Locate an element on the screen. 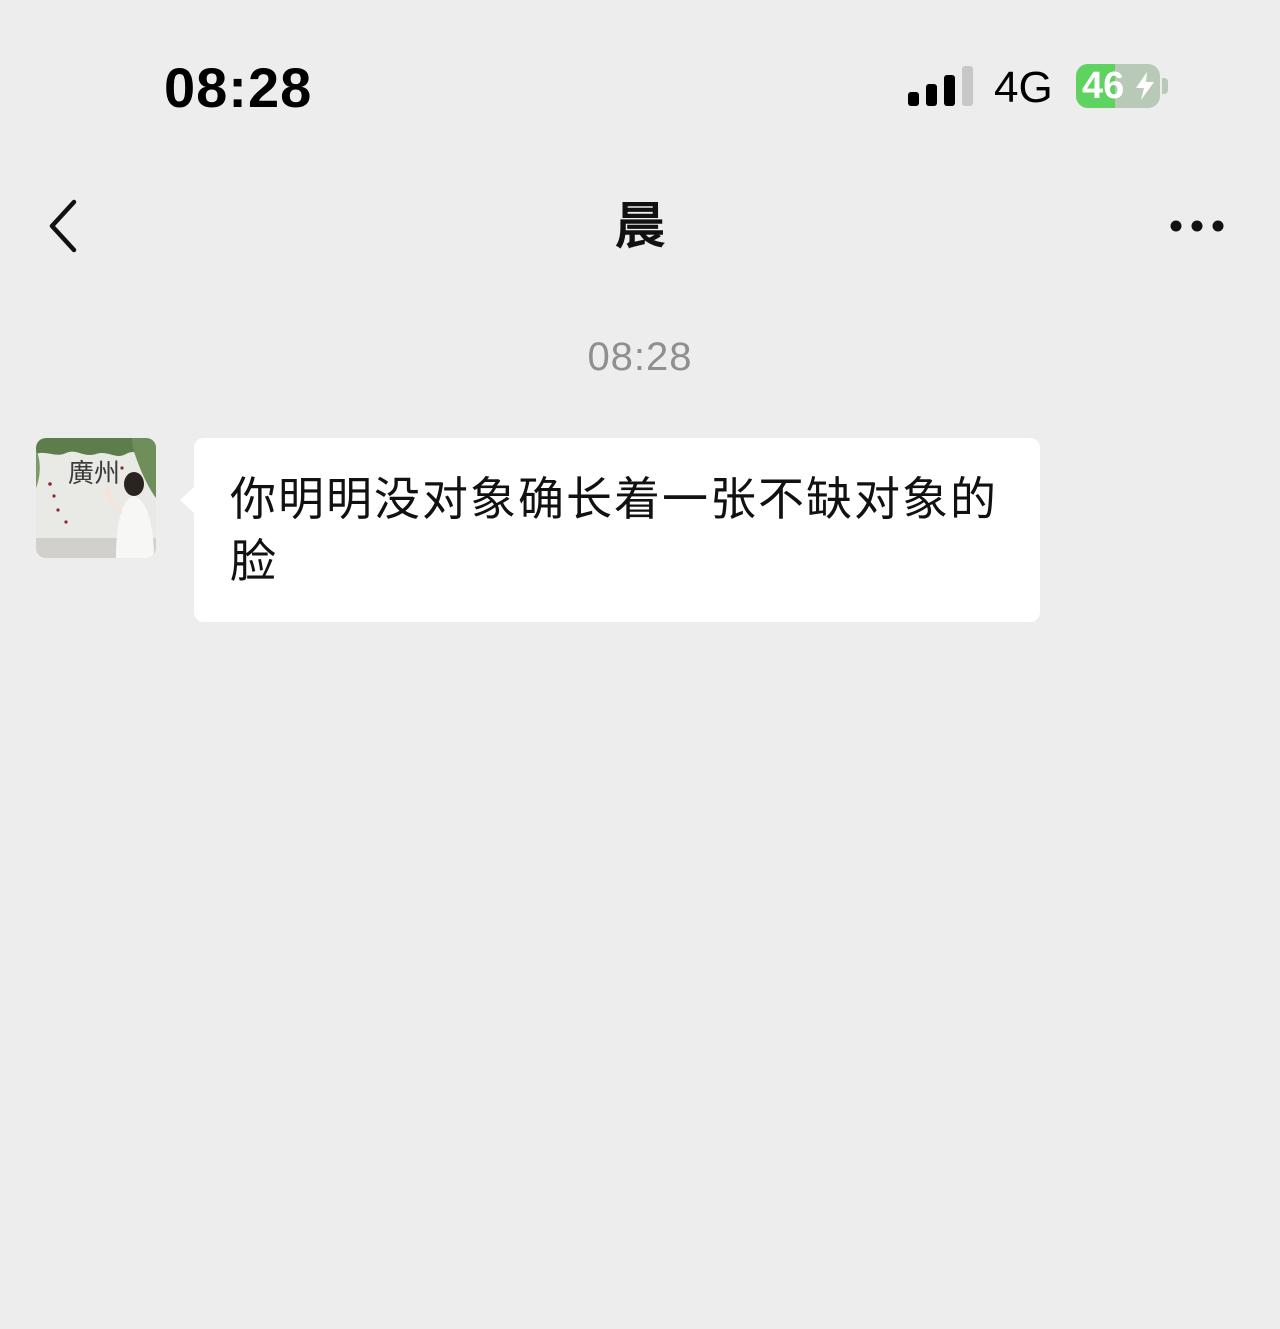 This screenshot has width=1280, height=1329. avatar-caption: 廣州 is located at coordinates (94, 474).